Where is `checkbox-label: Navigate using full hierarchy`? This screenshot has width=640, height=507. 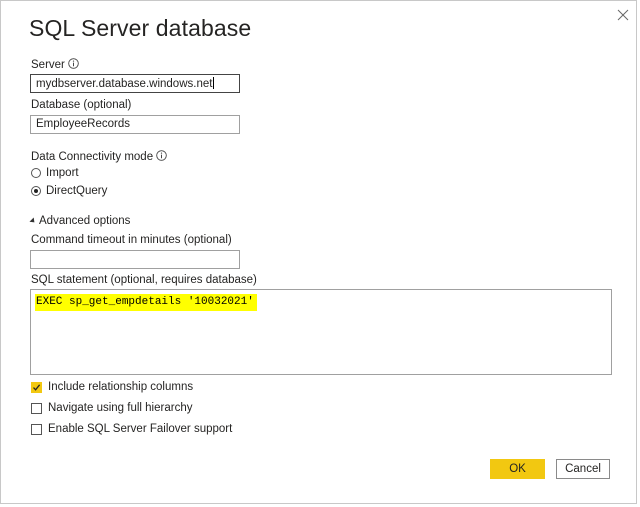
checkbox-label: Navigate using full hierarchy is located at coordinates (120, 408).